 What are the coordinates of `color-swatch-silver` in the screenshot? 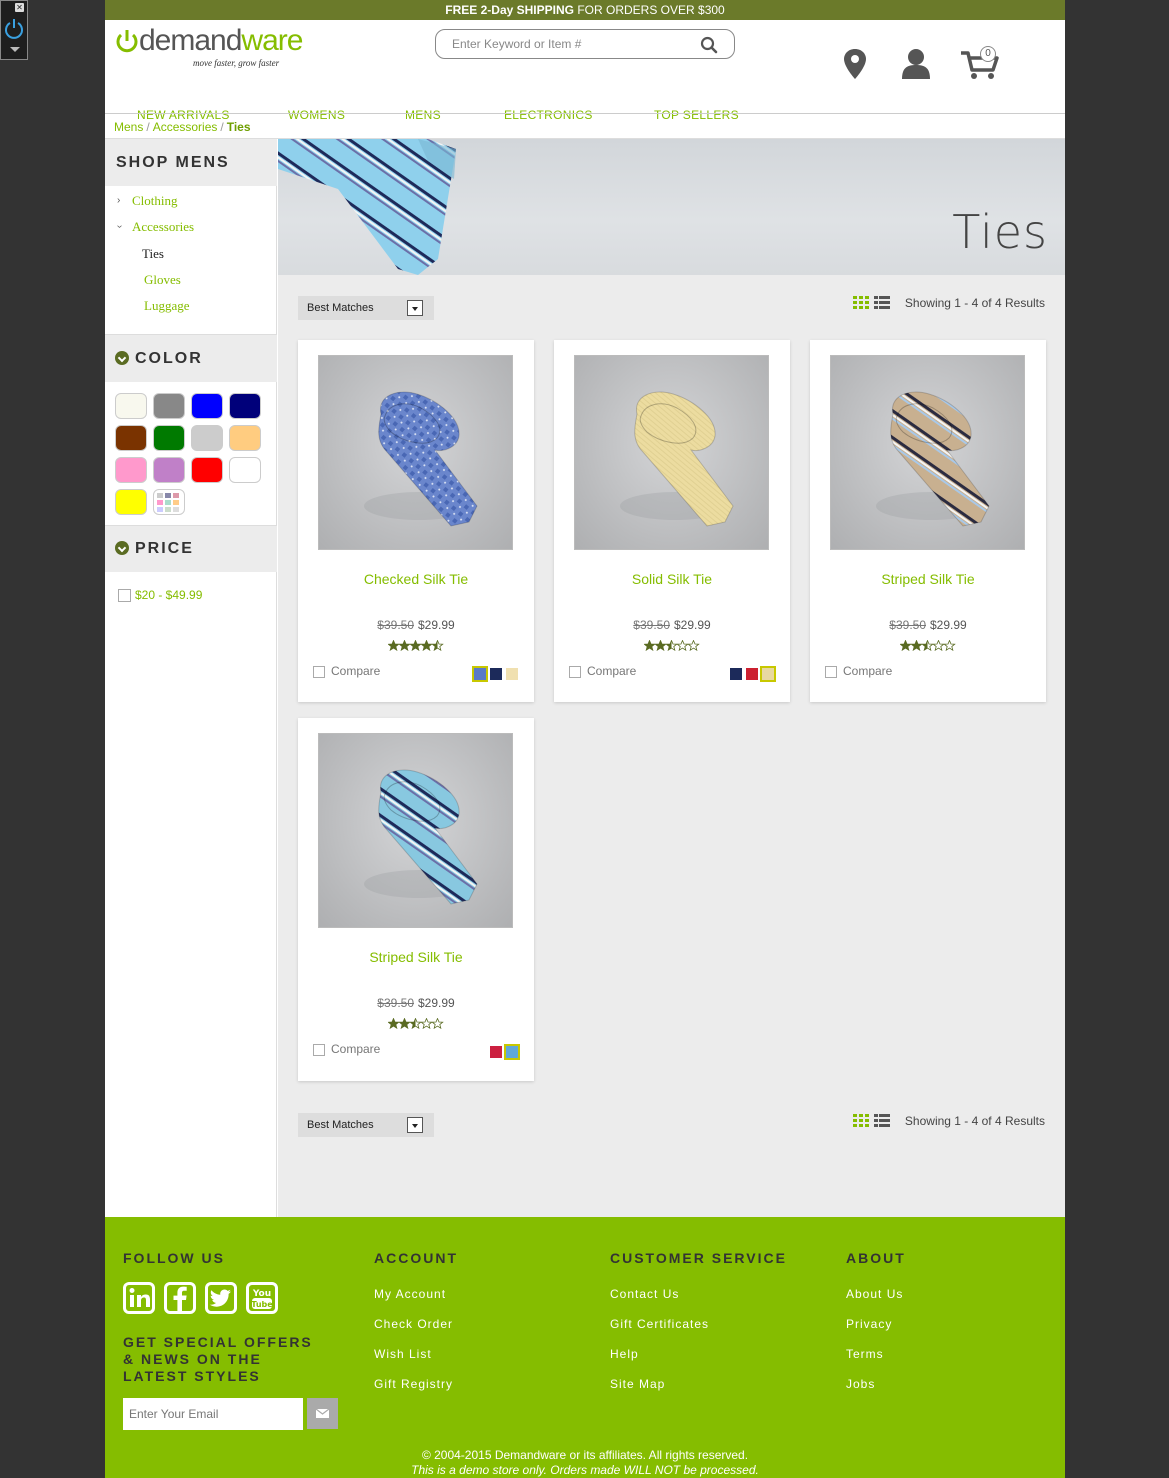 It's located at (207, 438).